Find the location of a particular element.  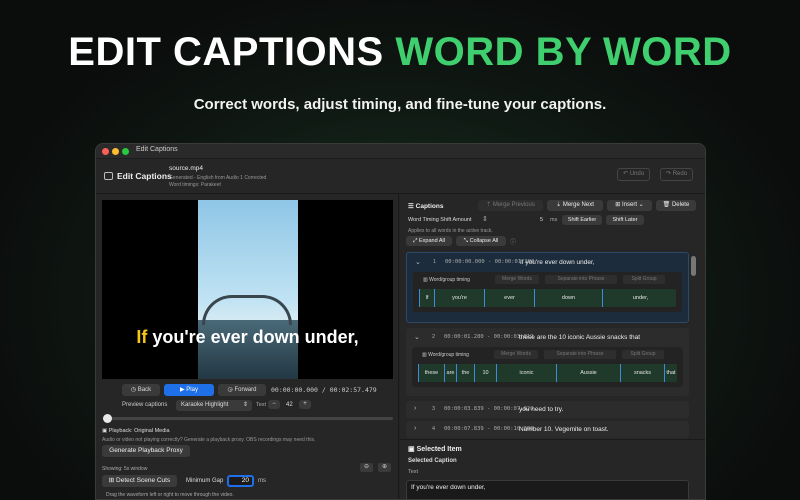

word-block: ever is located at coordinates (509, 298).